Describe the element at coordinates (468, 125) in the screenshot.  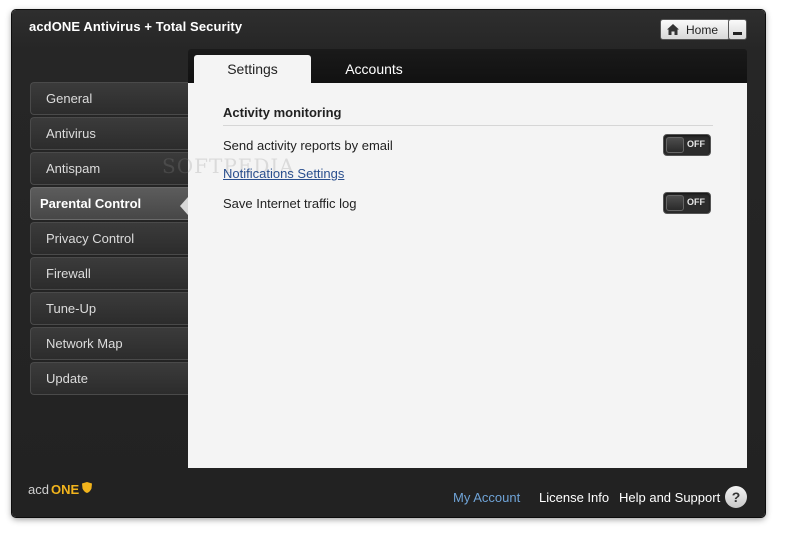
I see `section-divider` at that location.